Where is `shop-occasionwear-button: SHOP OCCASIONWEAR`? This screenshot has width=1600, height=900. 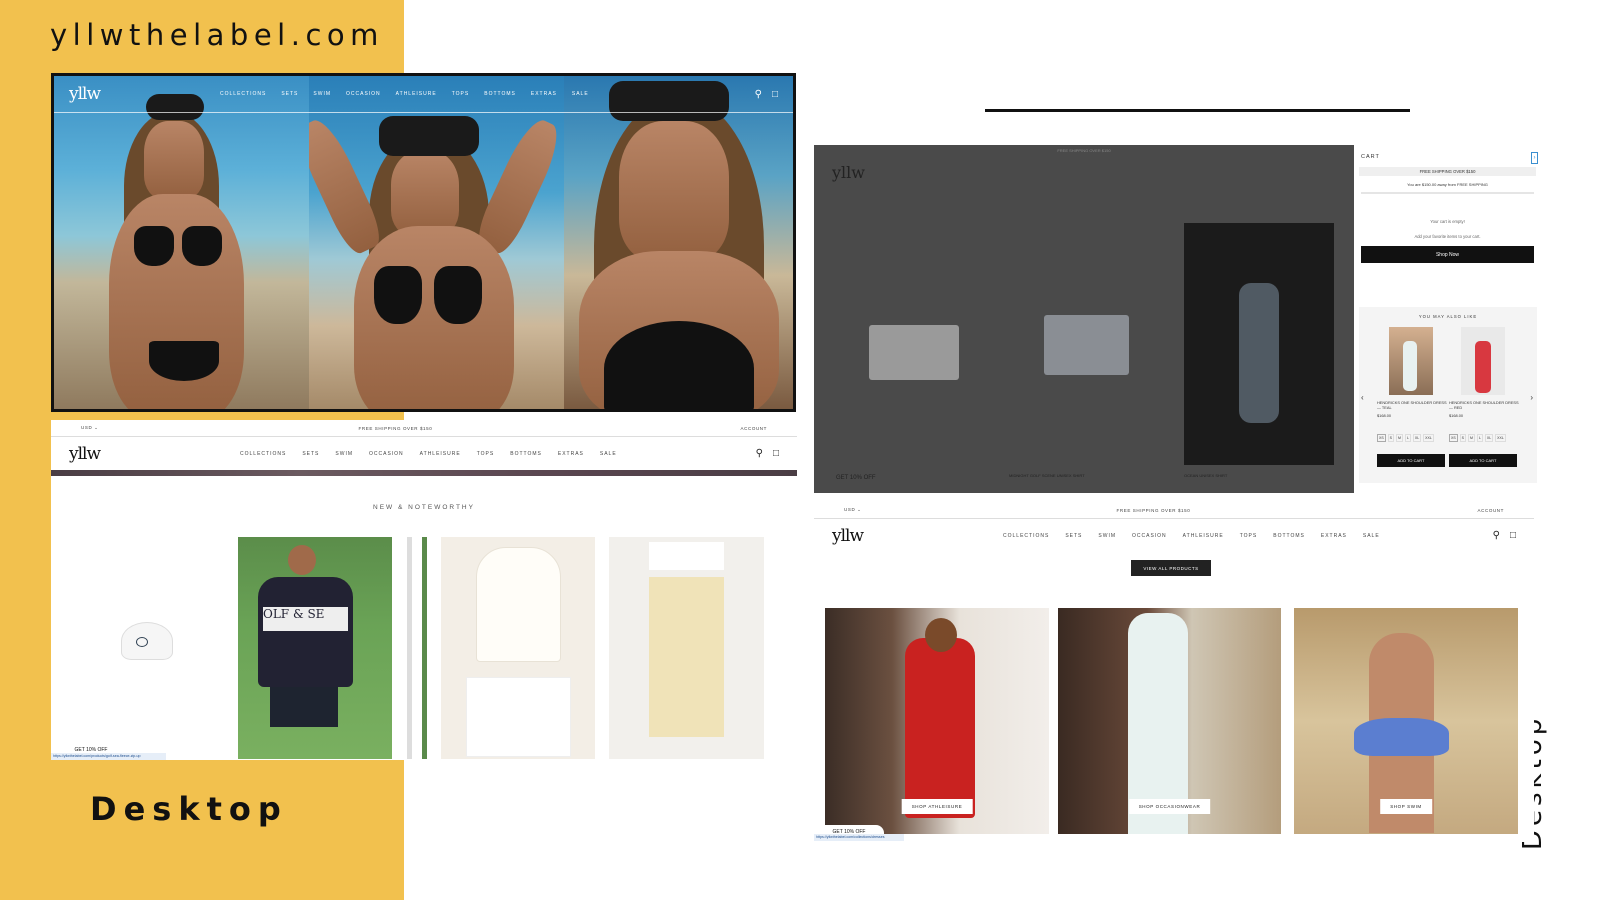 shop-occasionwear-button: SHOP OCCASIONWEAR is located at coordinates (1169, 806).